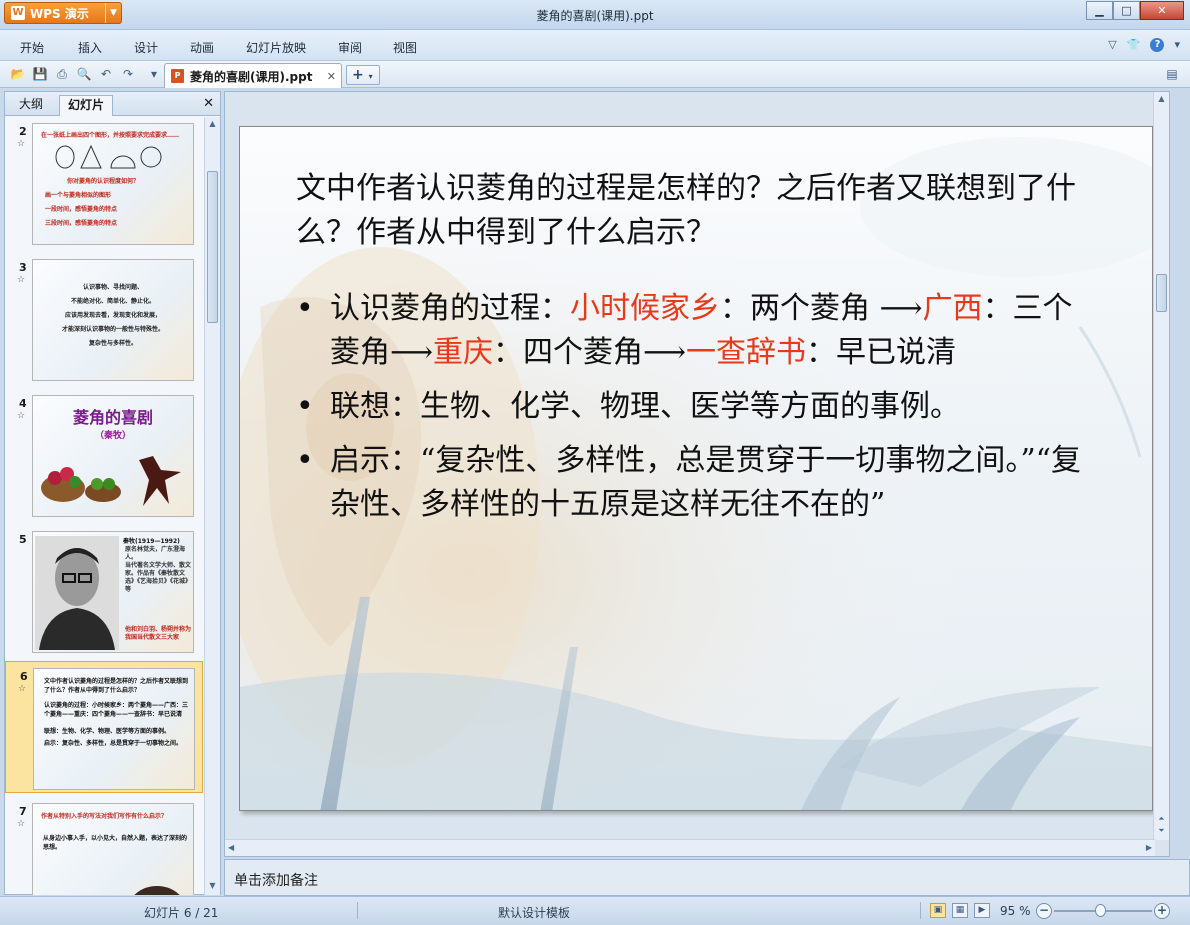  What do you see at coordinates (696, 211) in the screenshot?
I see `slide-title: 文中作者认识菱角的过程是怎样的？之后作者又联想到了什么？作者从中得到了什么启示？` at bounding box center [696, 211].